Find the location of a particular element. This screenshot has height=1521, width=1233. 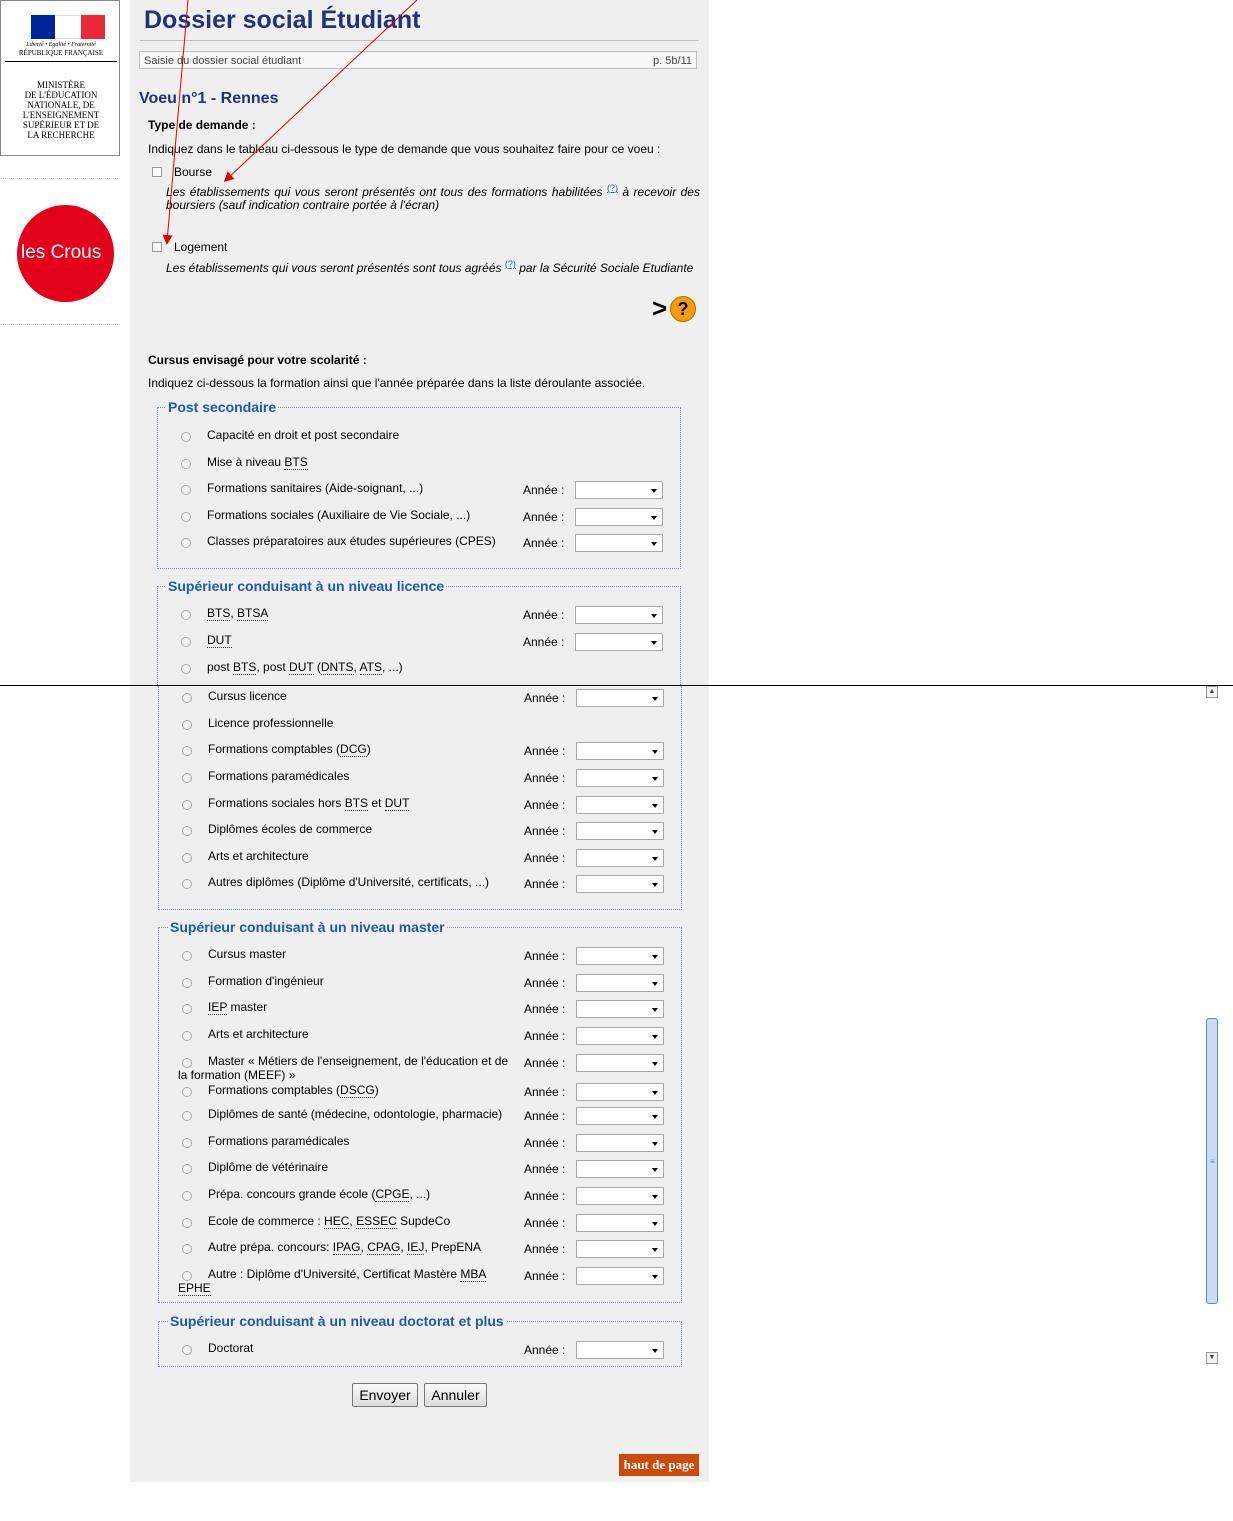

republique-text: RÉPUBLIQUE FRANÇAISE is located at coordinates (61, 55).